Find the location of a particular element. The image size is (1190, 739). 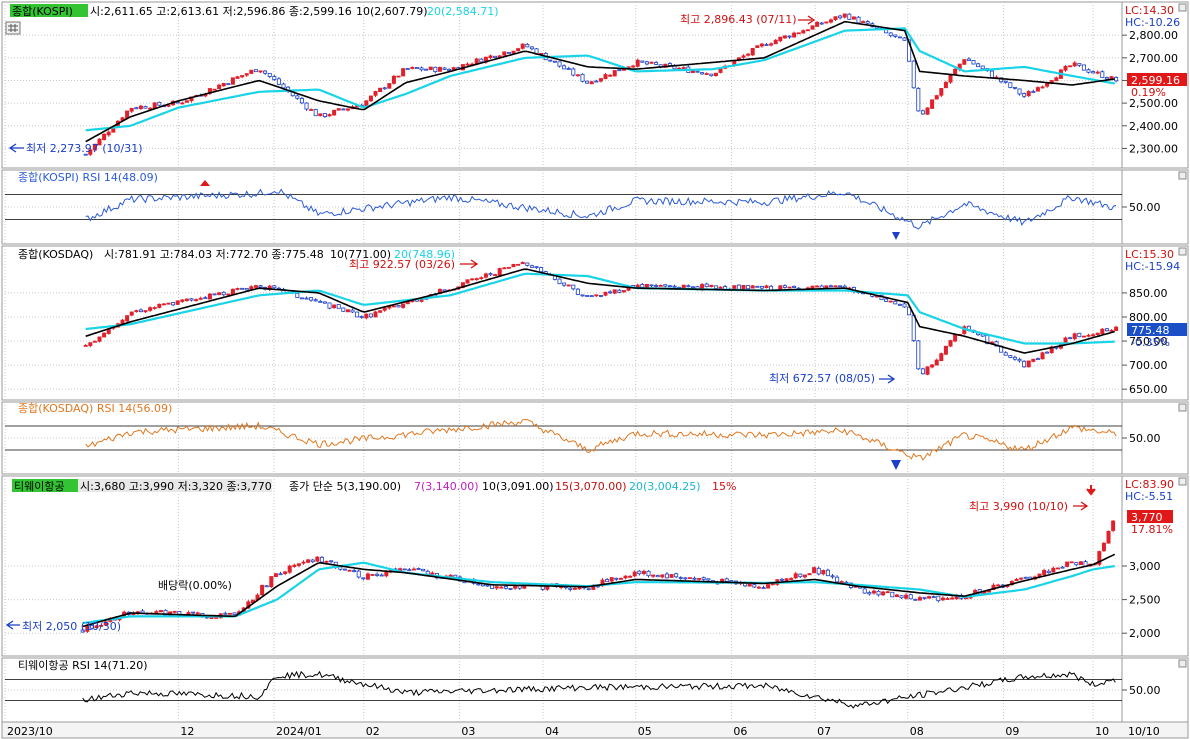

kospi-y-tick-label-5: 2,300.00 is located at coordinates (1153, 148).